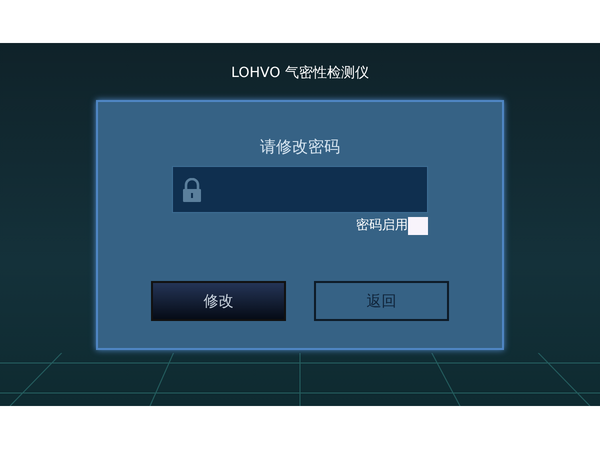  I want to click on modify-button: 修改, so click(218, 301).